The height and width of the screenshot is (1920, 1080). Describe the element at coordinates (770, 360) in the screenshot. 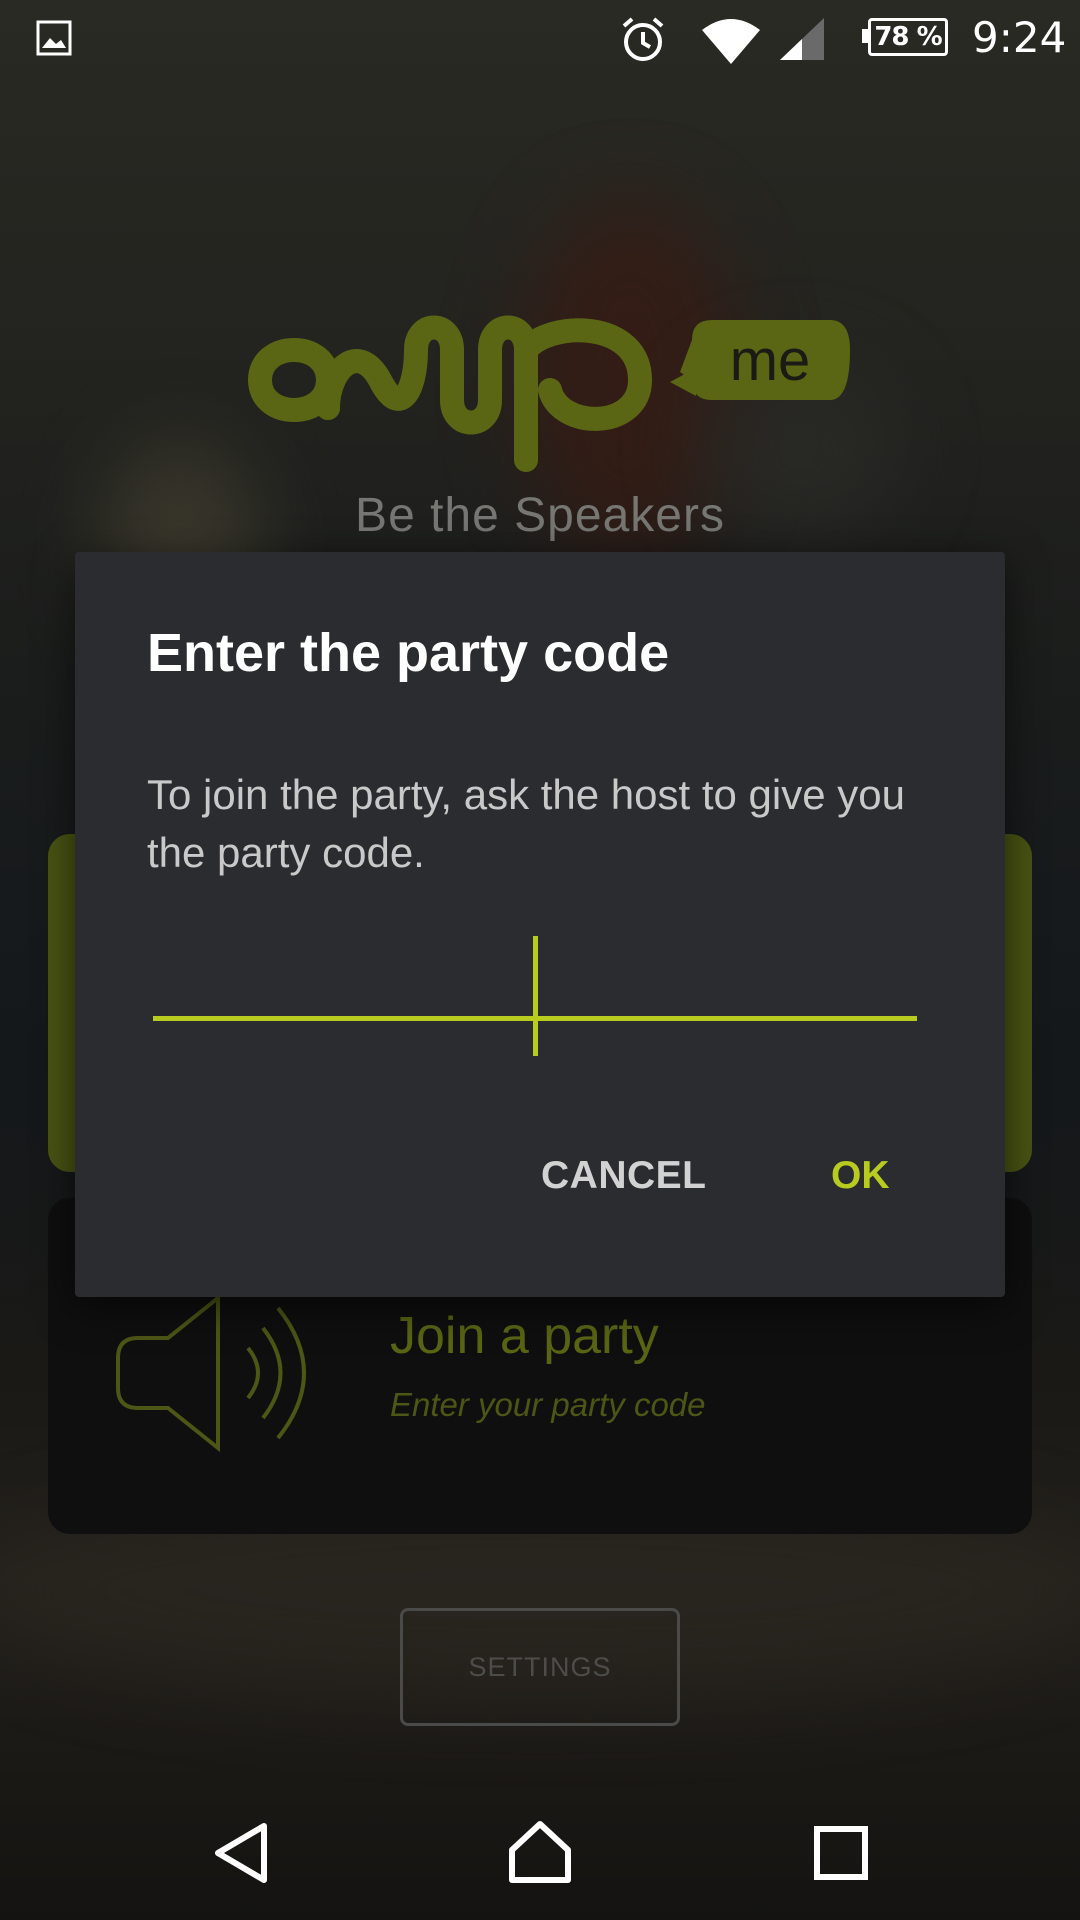

I see `svg-text: me` at that location.